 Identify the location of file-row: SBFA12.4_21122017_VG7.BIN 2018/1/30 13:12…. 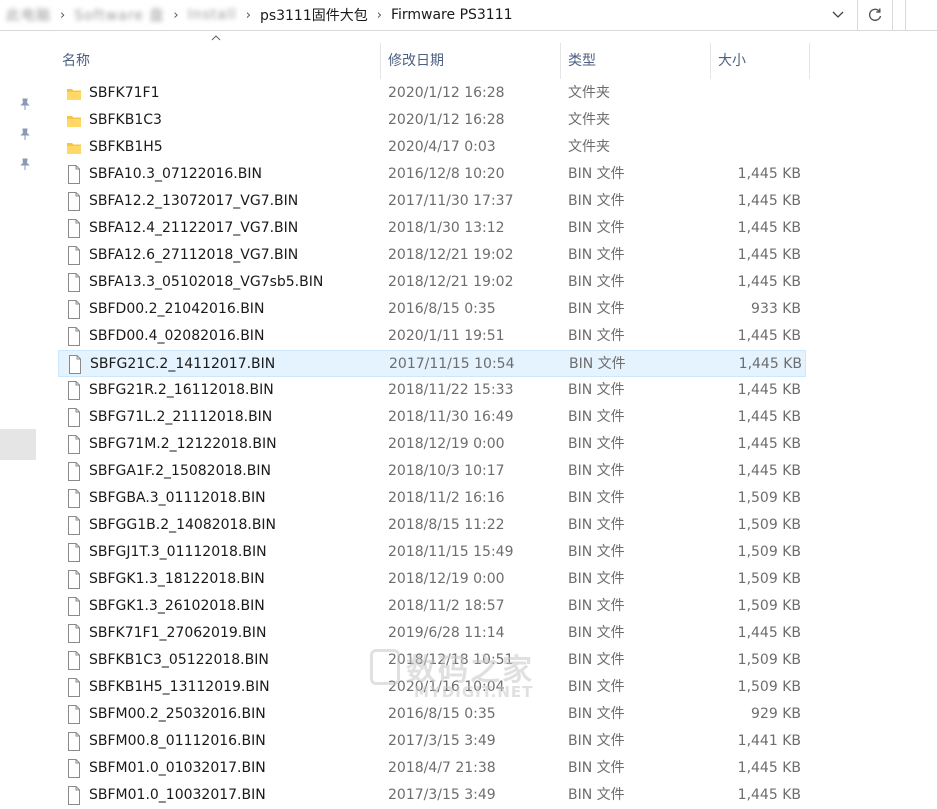
(432, 228).